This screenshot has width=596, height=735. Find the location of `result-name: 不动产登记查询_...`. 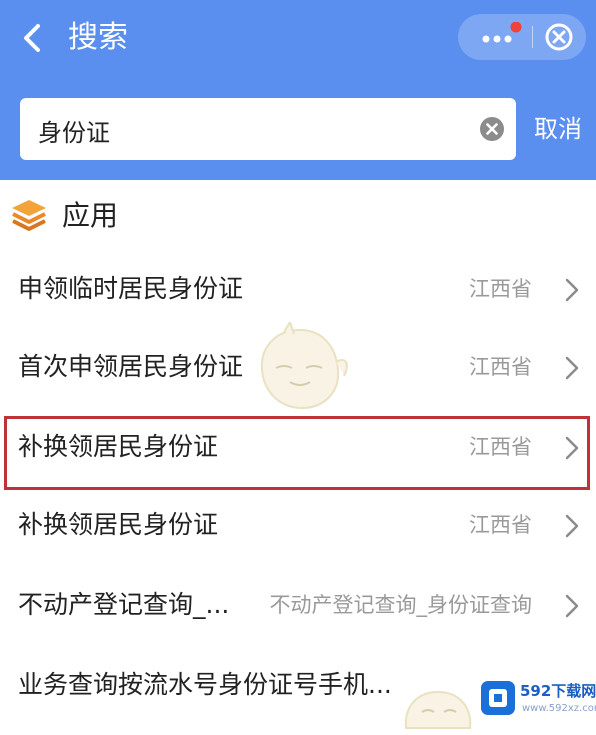

result-name: 不动产登记查询_... is located at coordinates (124, 604).